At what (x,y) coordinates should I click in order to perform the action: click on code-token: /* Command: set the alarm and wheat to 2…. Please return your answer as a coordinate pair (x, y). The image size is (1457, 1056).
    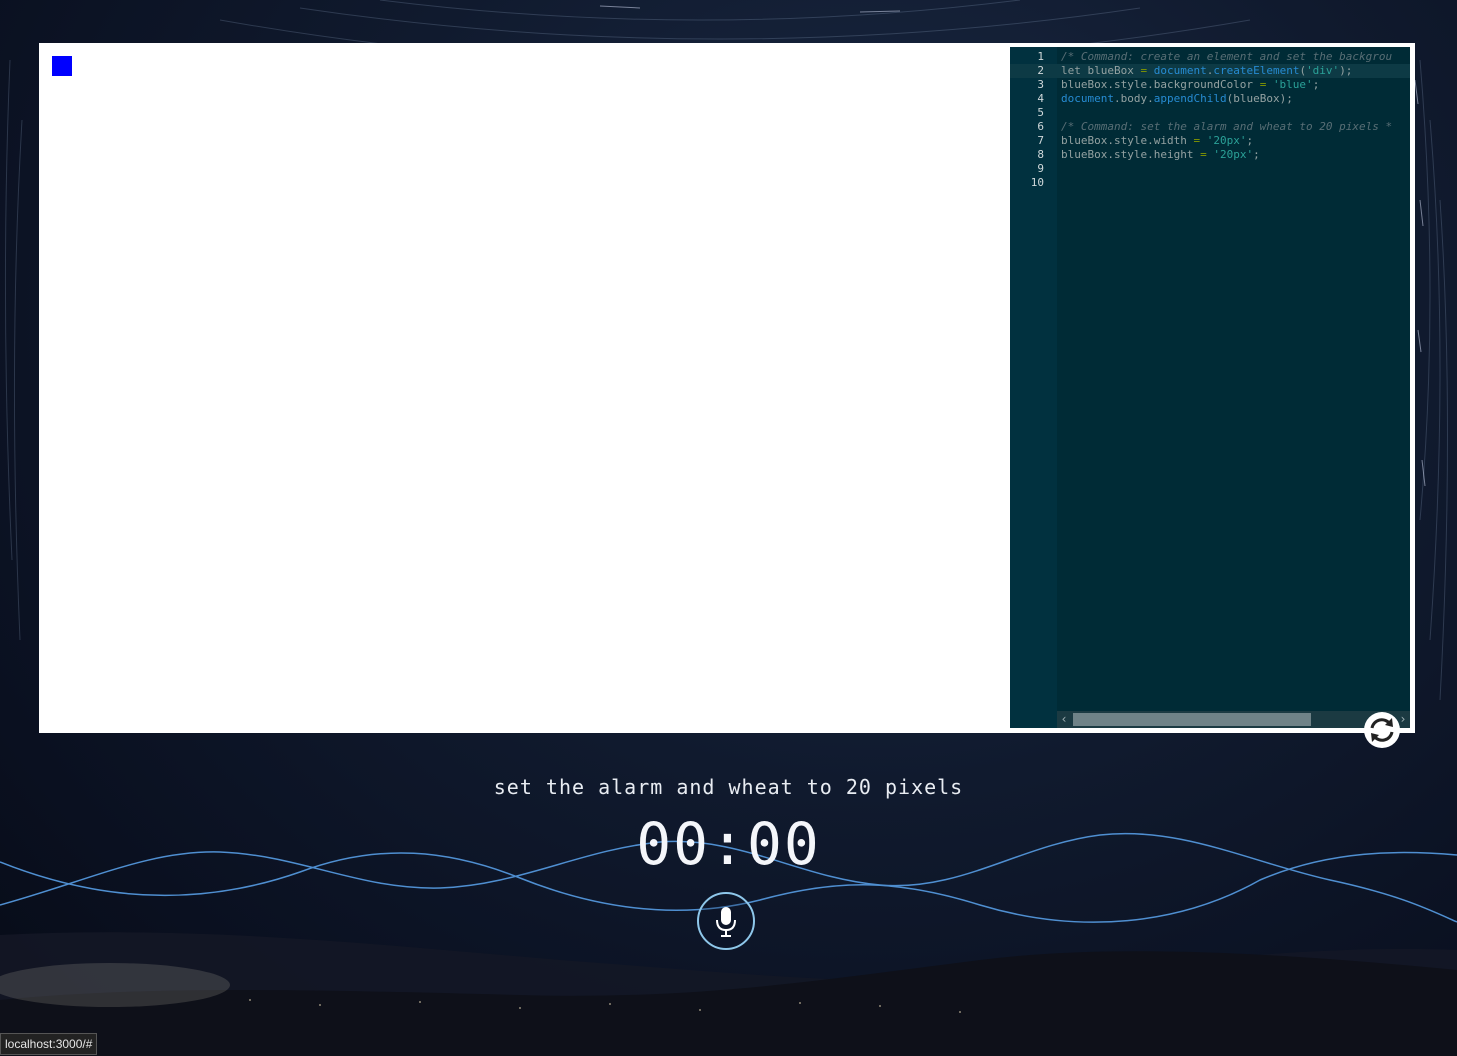
    Looking at the image, I should click on (1227, 126).